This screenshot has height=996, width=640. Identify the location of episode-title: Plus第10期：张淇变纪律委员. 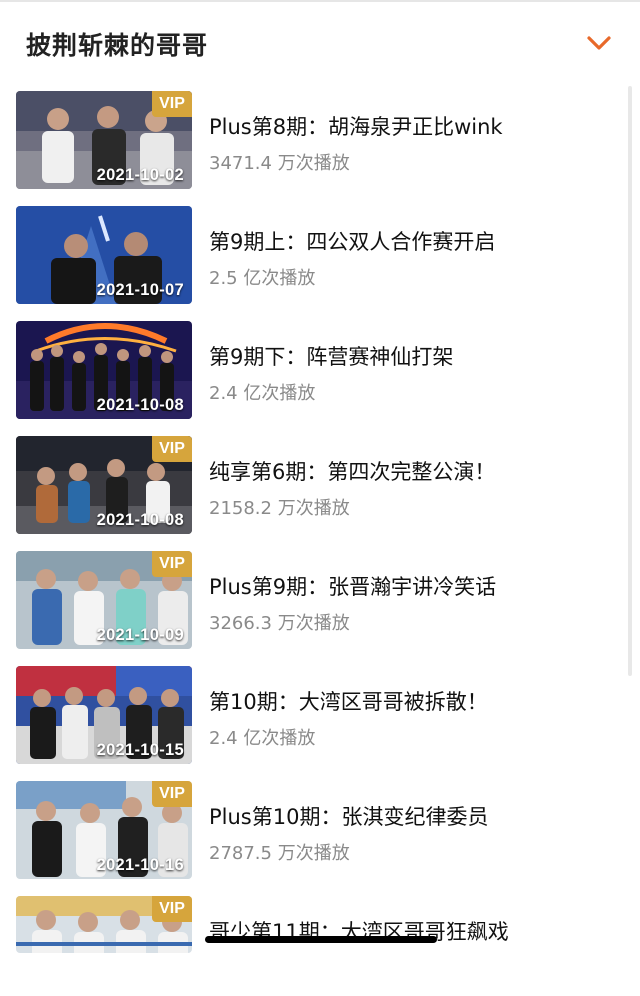
(349, 817).